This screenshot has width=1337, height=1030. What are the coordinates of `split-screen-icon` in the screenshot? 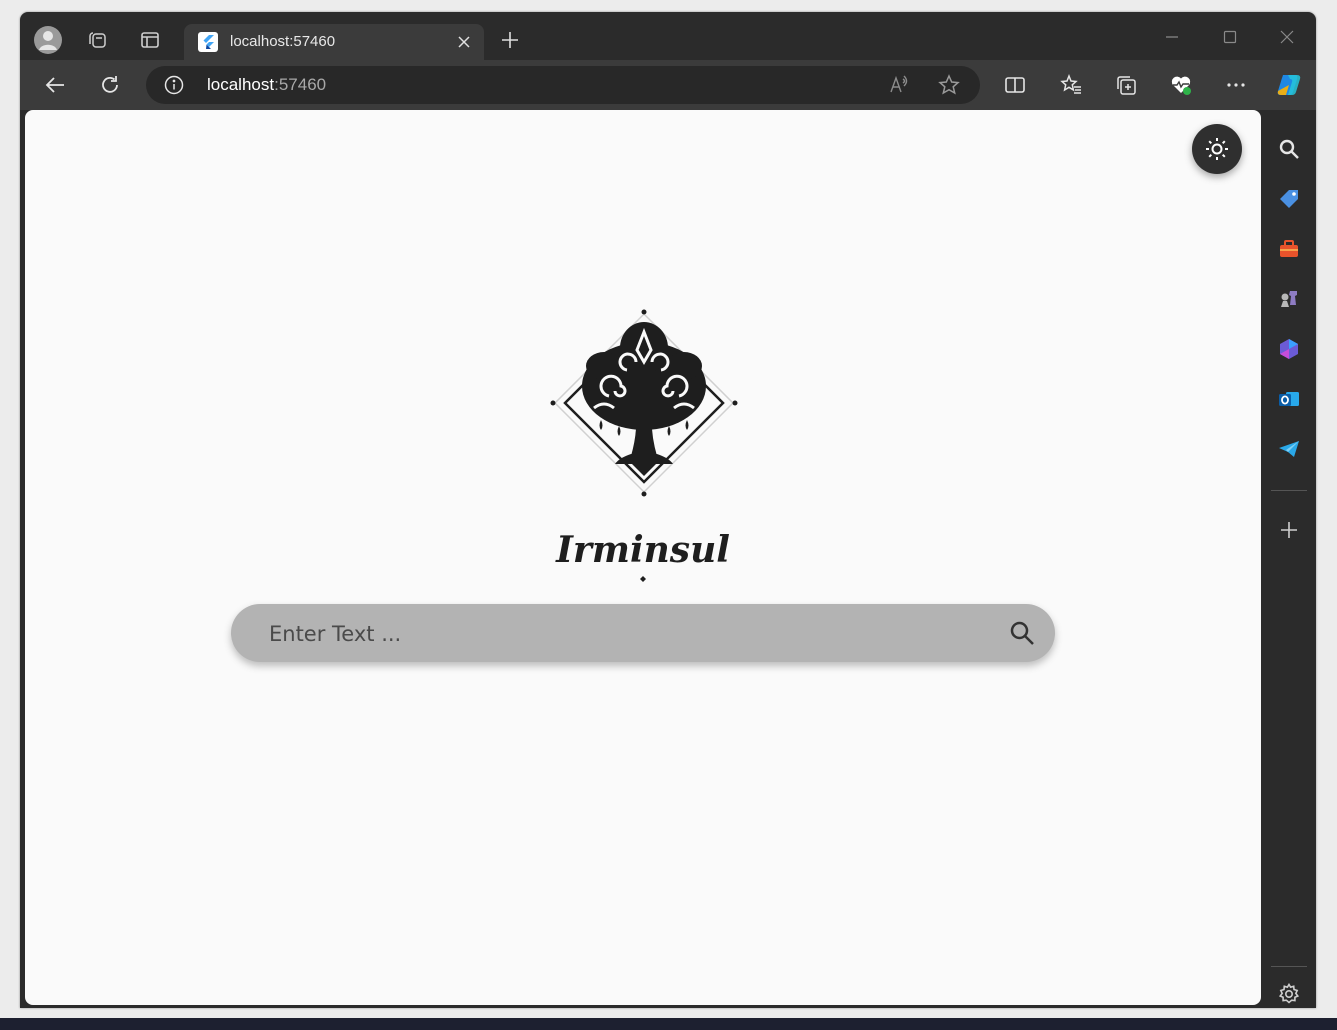 It's located at (1015, 85).